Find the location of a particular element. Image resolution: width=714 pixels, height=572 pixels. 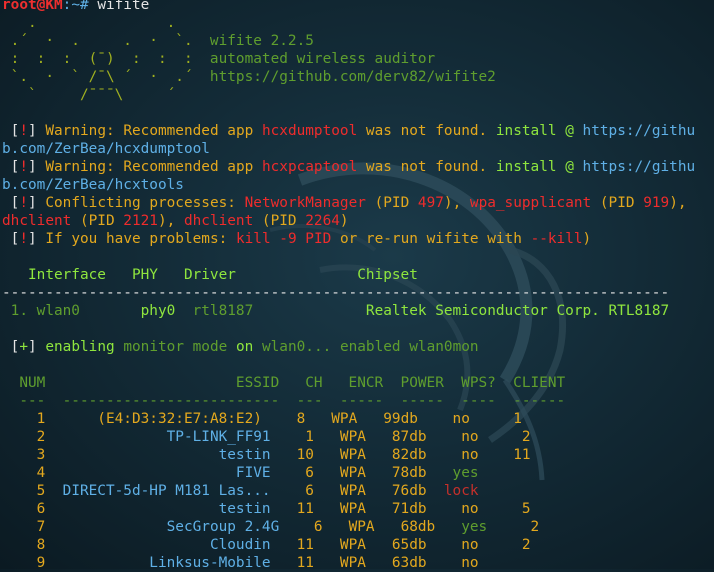

conflict-pid-close: ), is located at coordinates (456, 203).